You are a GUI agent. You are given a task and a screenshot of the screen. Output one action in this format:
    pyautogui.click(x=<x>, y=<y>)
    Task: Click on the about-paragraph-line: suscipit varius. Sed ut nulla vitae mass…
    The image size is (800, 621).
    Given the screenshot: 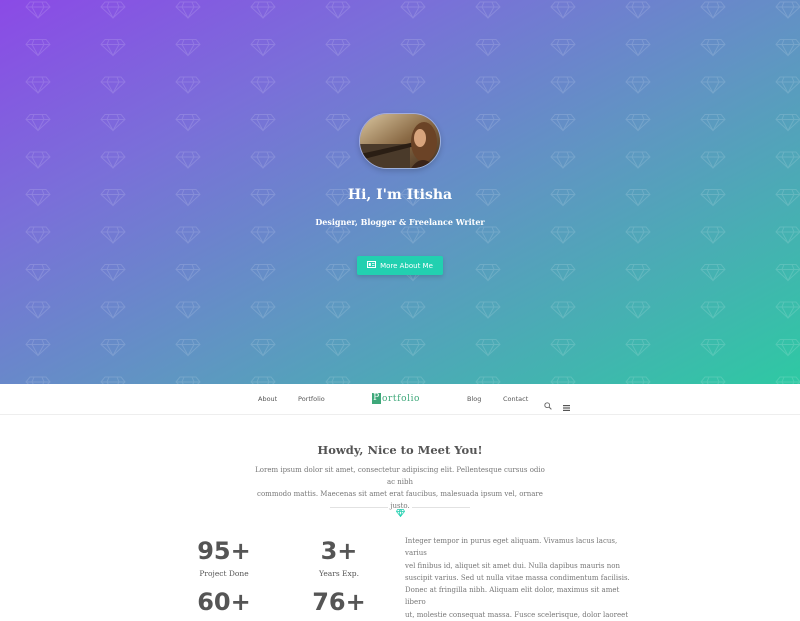 What is the action you would take?
    pyautogui.click(x=517, y=577)
    